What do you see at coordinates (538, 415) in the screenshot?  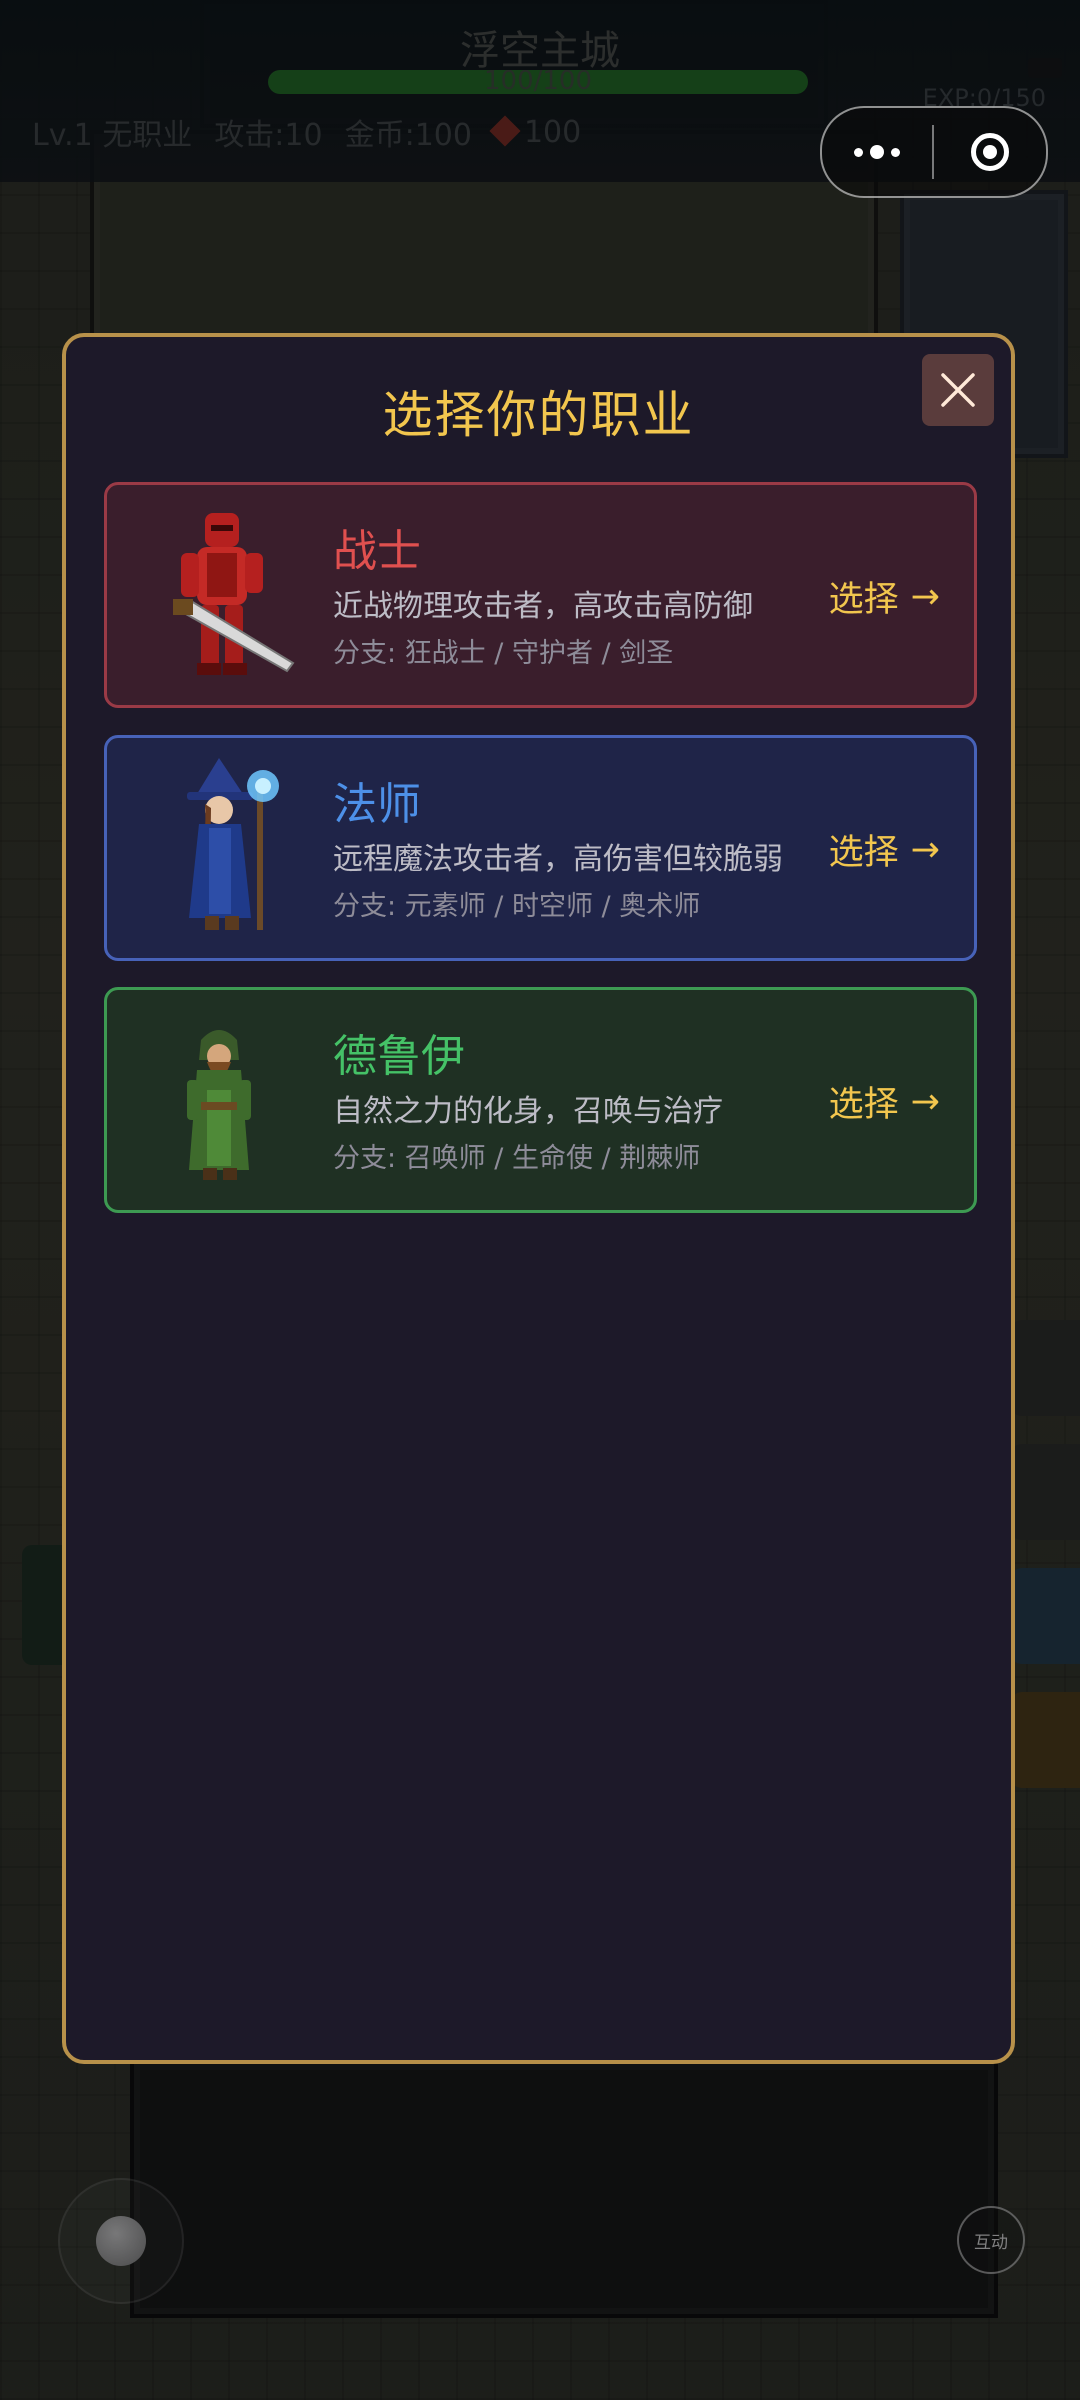 I see `modal-title: 选择你的职业` at bounding box center [538, 415].